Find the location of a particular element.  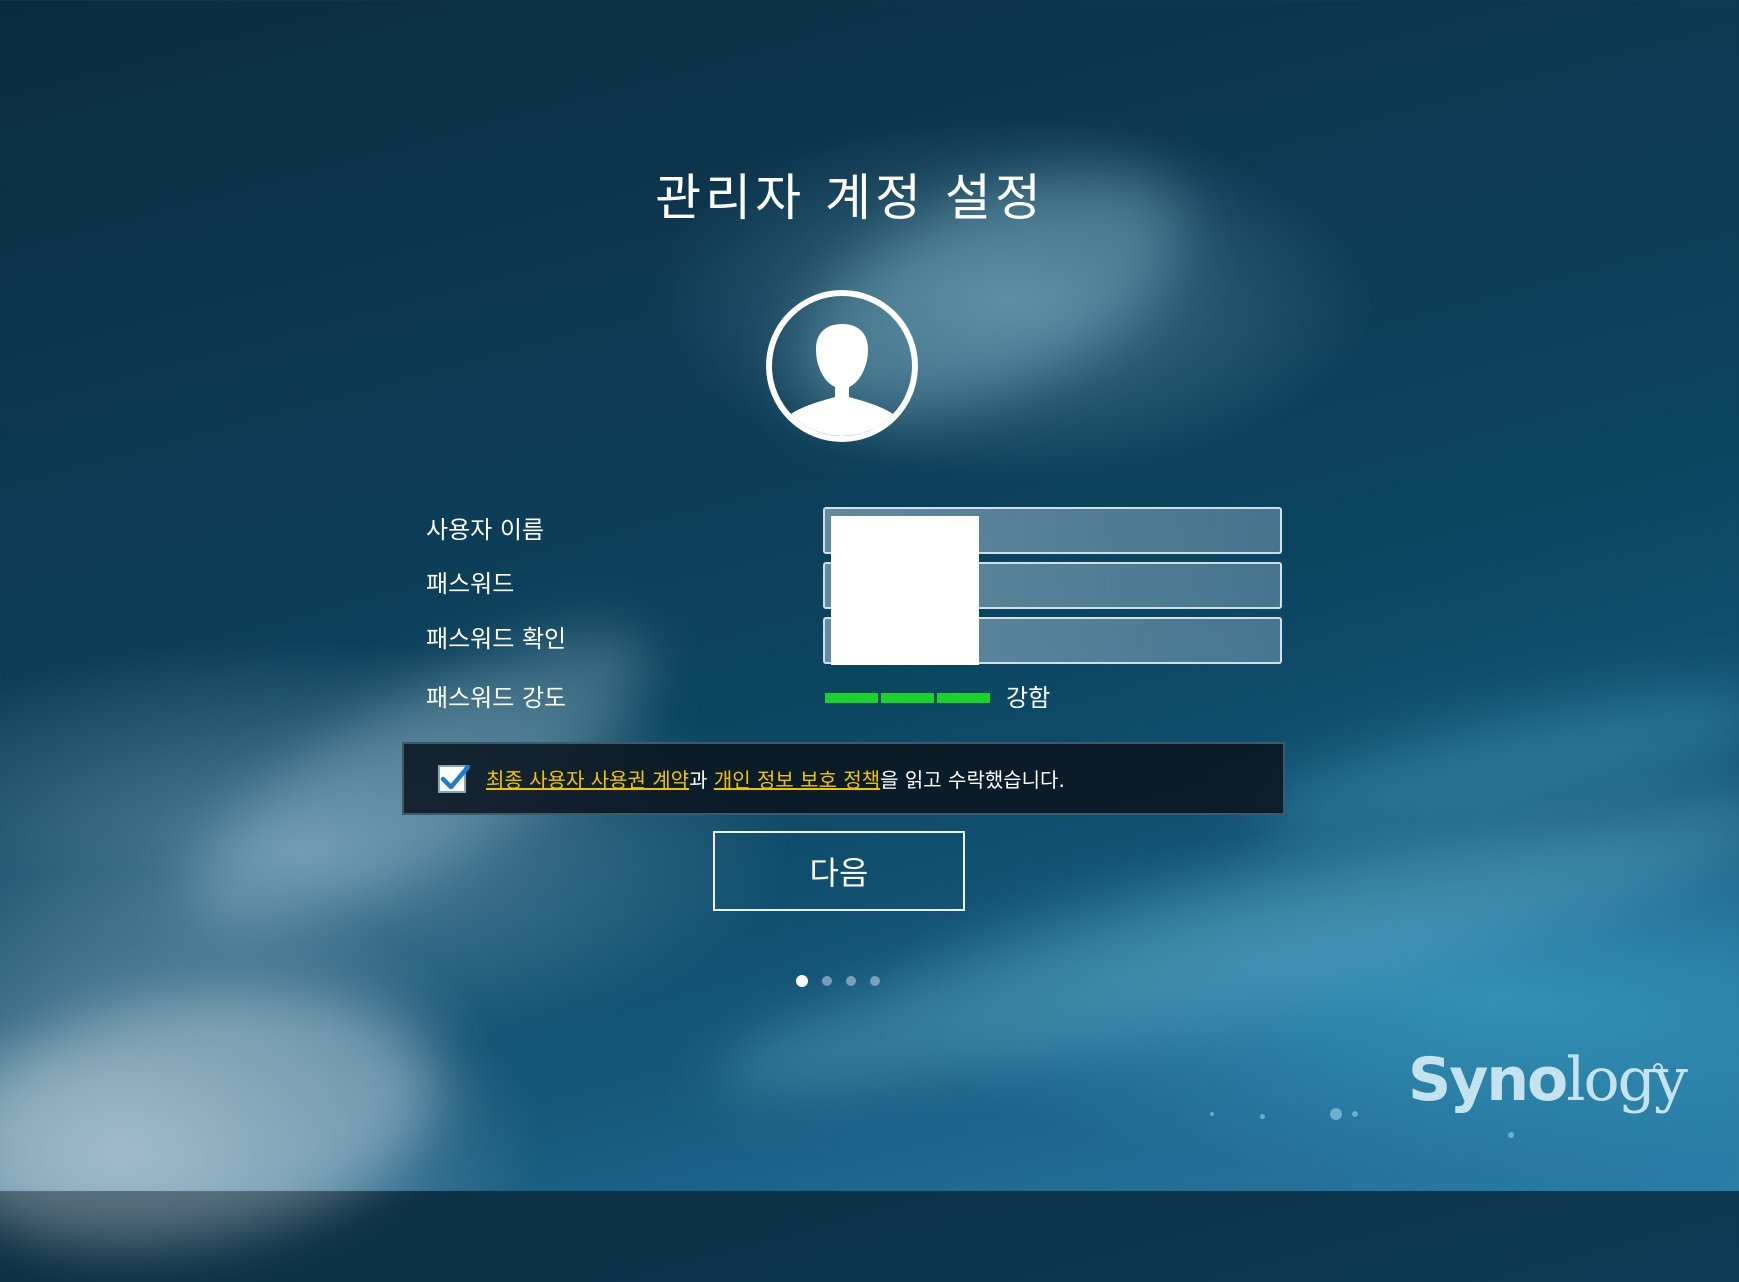

password-label: 패스워드 is located at coordinates (470, 584).